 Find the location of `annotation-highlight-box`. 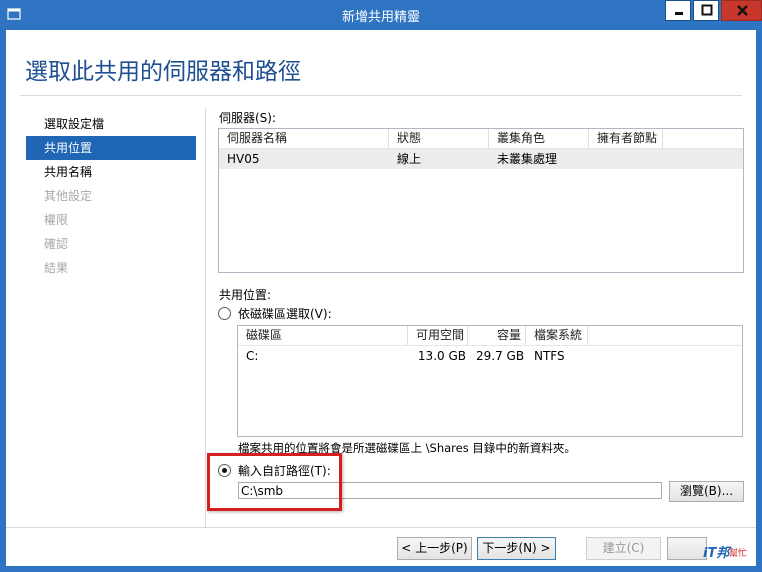

annotation-highlight-box is located at coordinates (274, 482).